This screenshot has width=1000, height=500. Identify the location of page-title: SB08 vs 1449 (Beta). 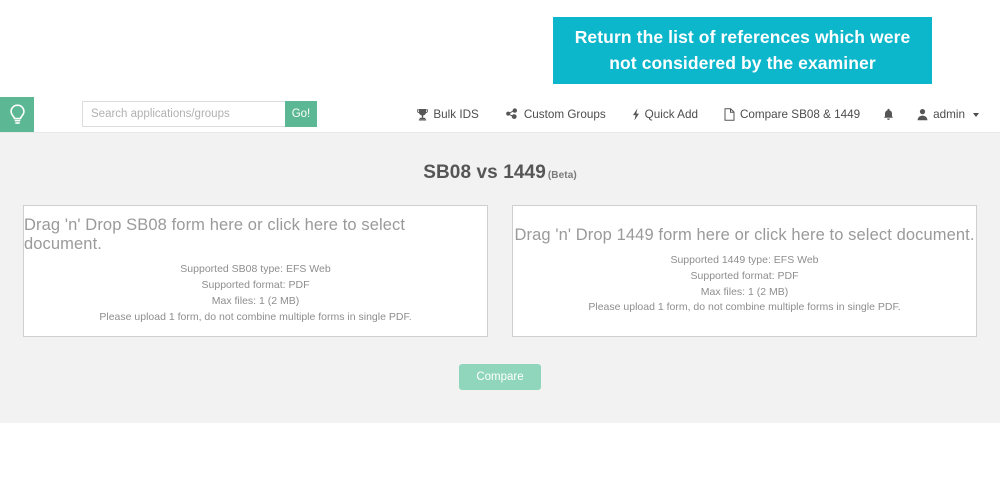
(500, 173).